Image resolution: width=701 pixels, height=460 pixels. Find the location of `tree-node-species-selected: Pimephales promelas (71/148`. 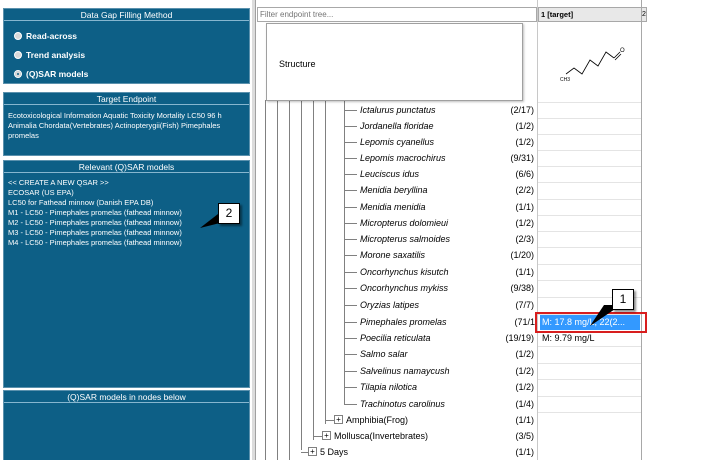

tree-node-species-selected: Pimephales promelas (71/148 is located at coordinates (444, 322).